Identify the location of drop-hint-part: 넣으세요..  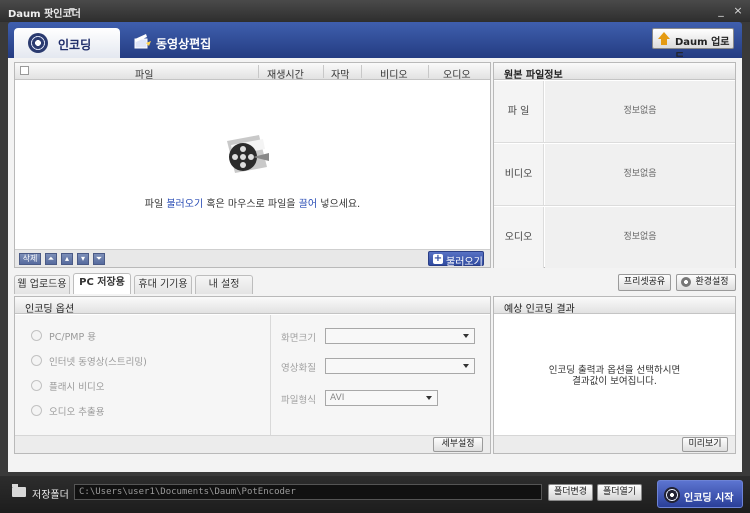
(339, 204).